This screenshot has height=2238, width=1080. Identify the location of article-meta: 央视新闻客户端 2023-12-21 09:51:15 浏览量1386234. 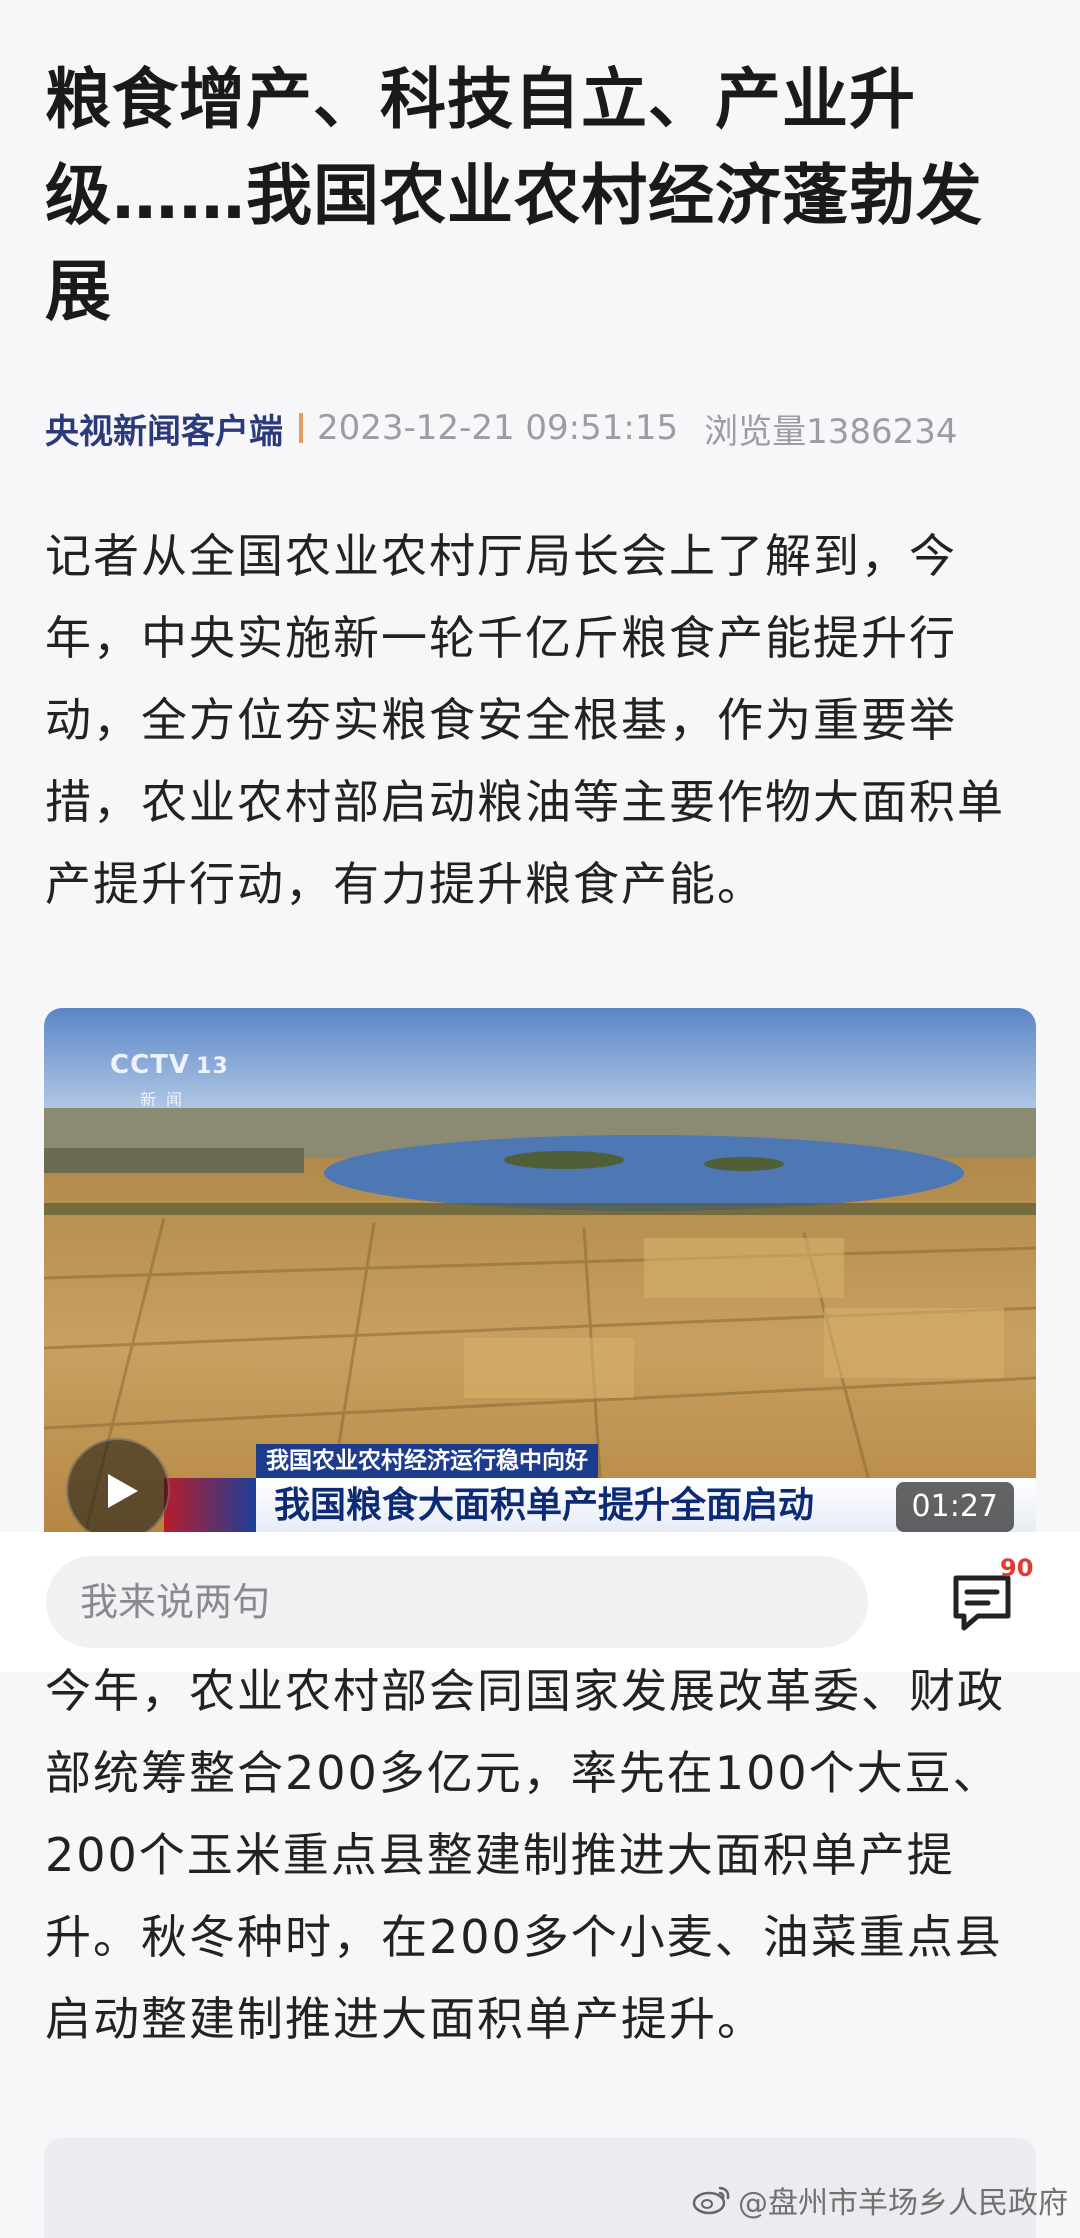
(501, 428).